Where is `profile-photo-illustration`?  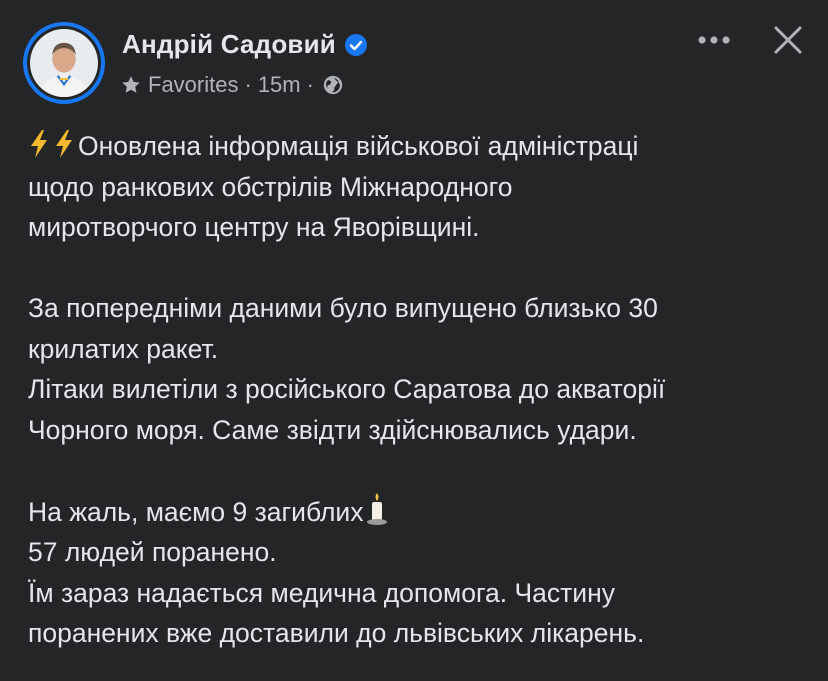 profile-photo-illustration is located at coordinates (64, 63).